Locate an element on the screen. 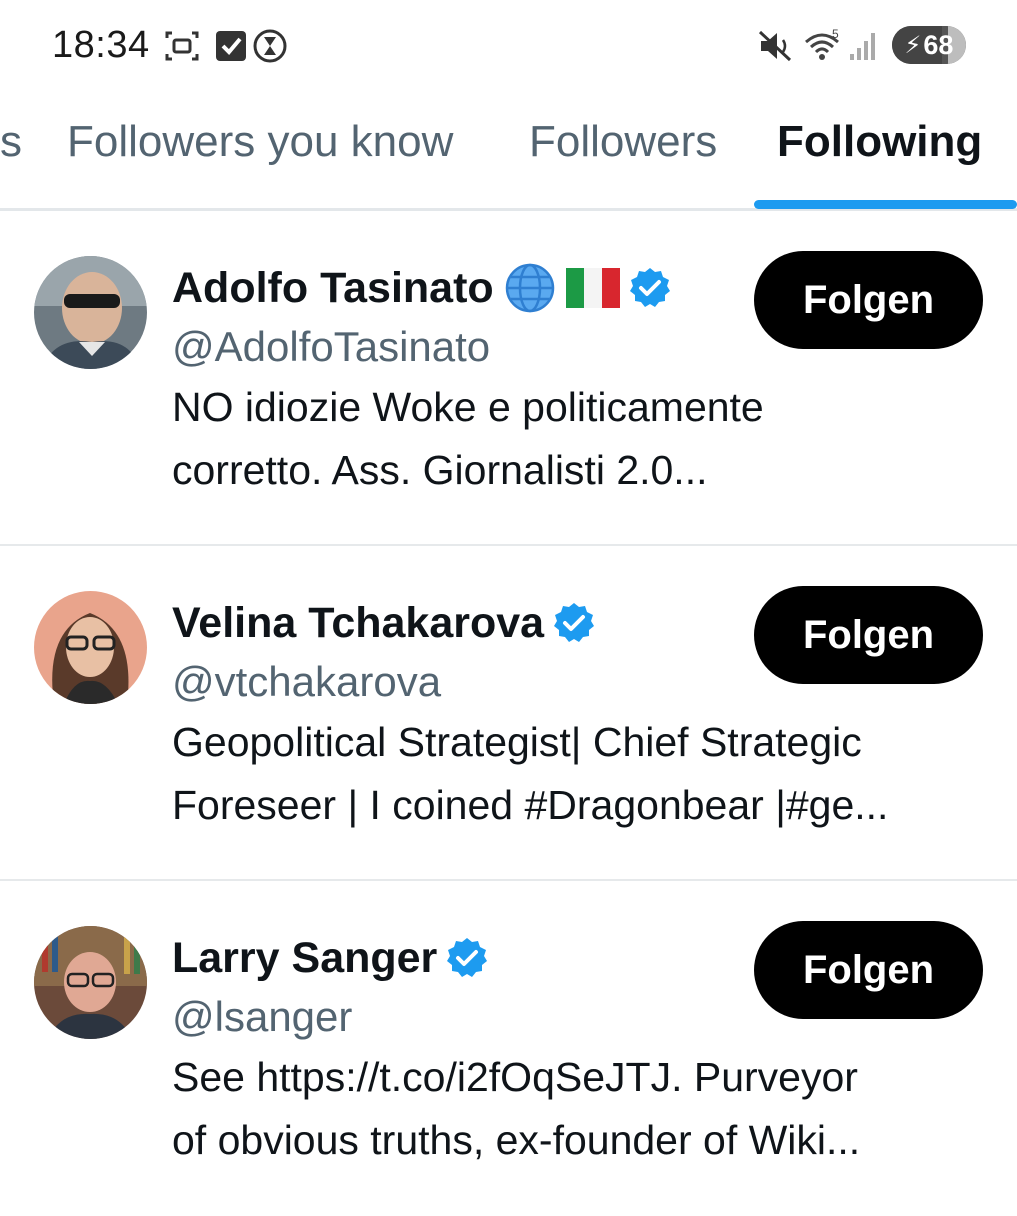 The width and height of the screenshot is (1017, 1216). user-handle: @vtchakarova is located at coordinates (306, 682).